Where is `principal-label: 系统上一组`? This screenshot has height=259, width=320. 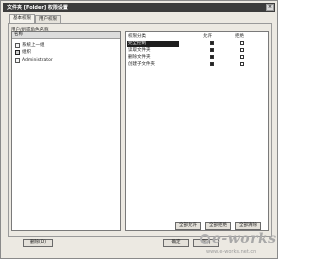 principal-label: 系统上一组 is located at coordinates (33, 45).